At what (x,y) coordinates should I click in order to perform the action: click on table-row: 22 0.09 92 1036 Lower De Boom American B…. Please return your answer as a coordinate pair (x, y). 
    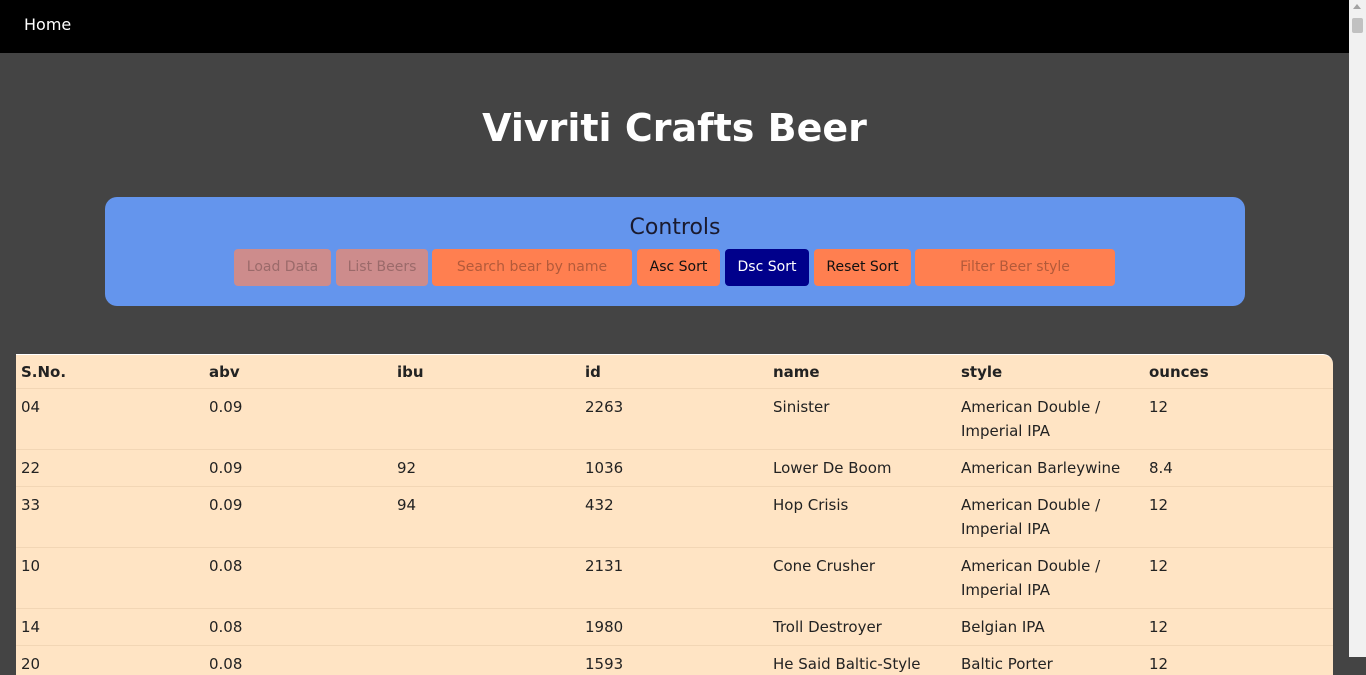
    Looking at the image, I should click on (674, 468).